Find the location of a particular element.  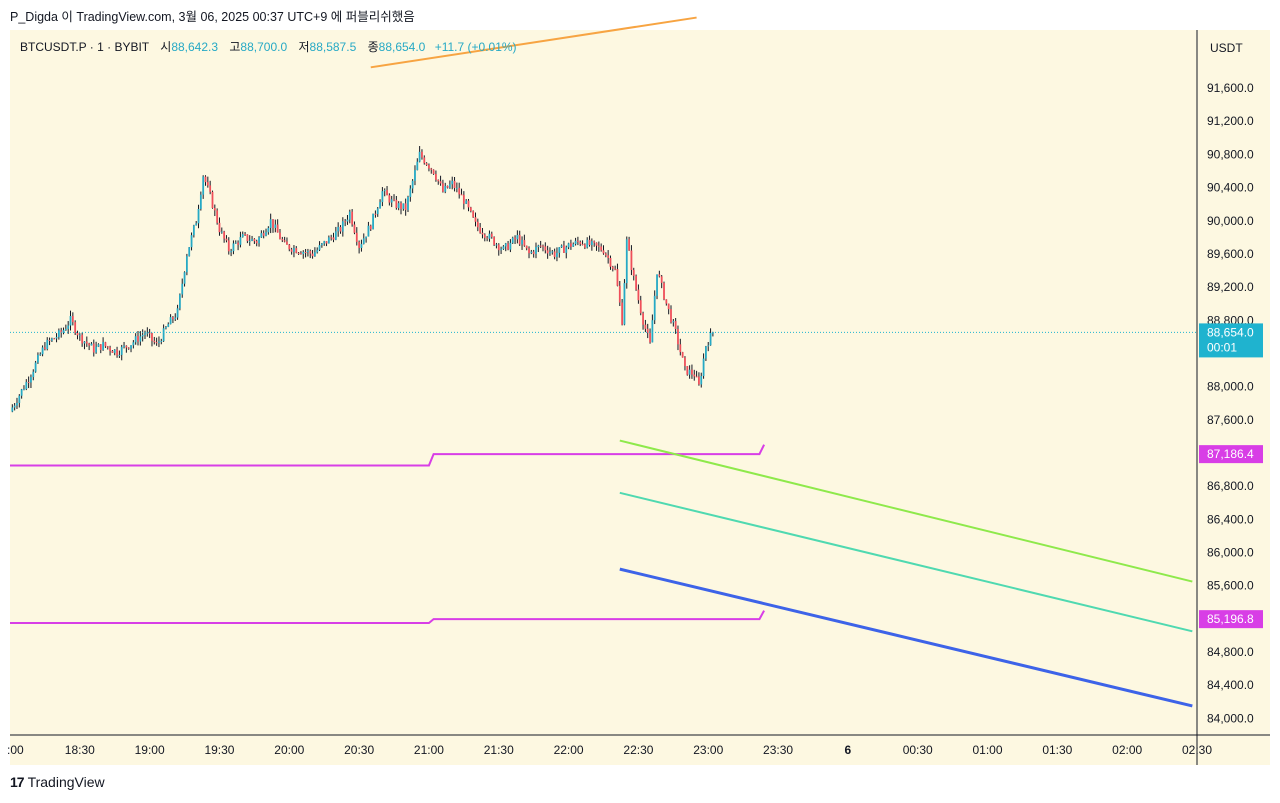

y-tick-label: 84,000.0 is located at coordinates (1230, 718).